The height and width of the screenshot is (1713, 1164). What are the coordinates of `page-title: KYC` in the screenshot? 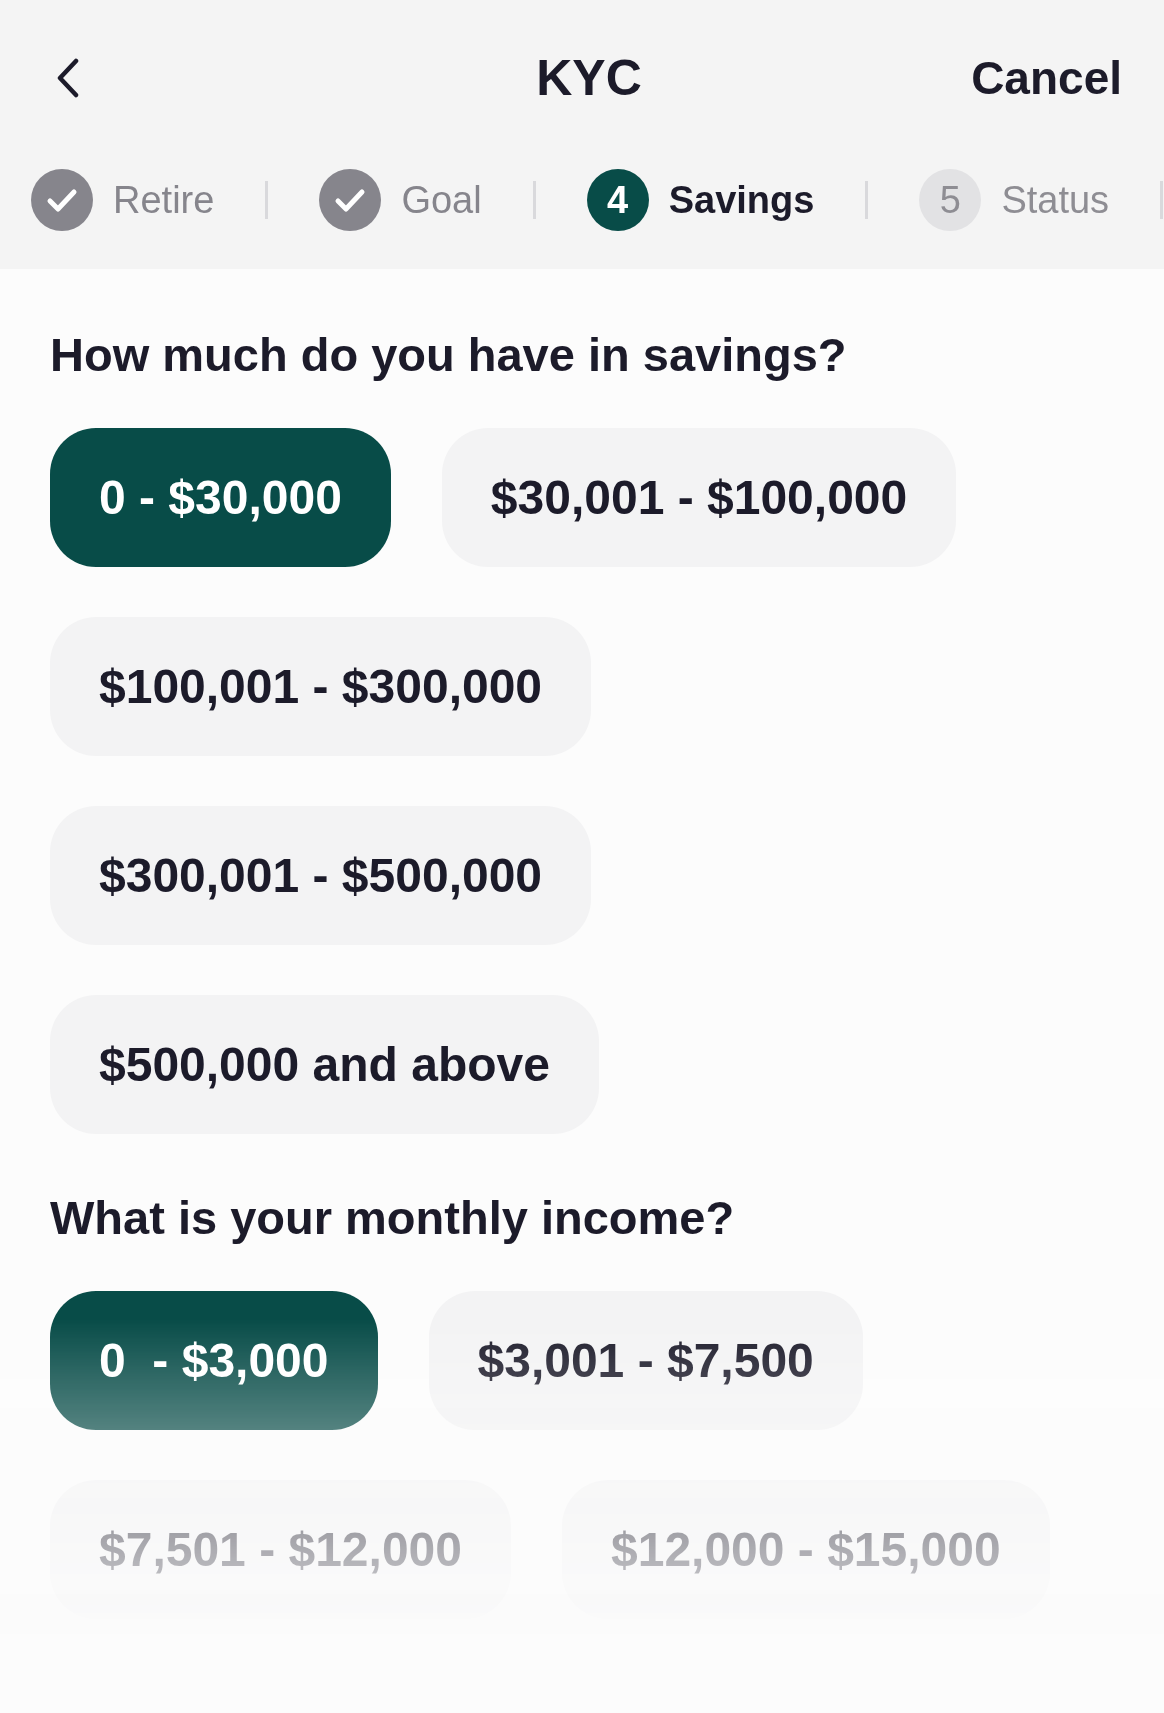 It's located at (589, 78).